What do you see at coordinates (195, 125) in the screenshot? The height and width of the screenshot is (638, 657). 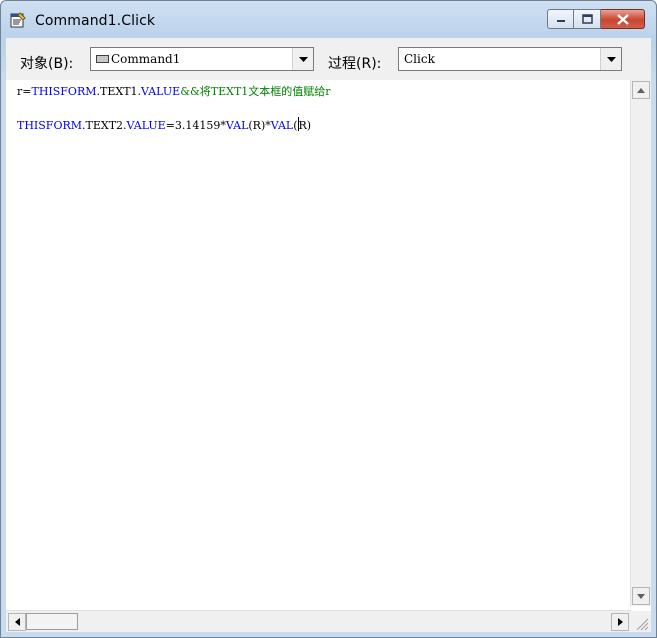 I see `code-token: =3.14159*` at bounding box center [195, 125].